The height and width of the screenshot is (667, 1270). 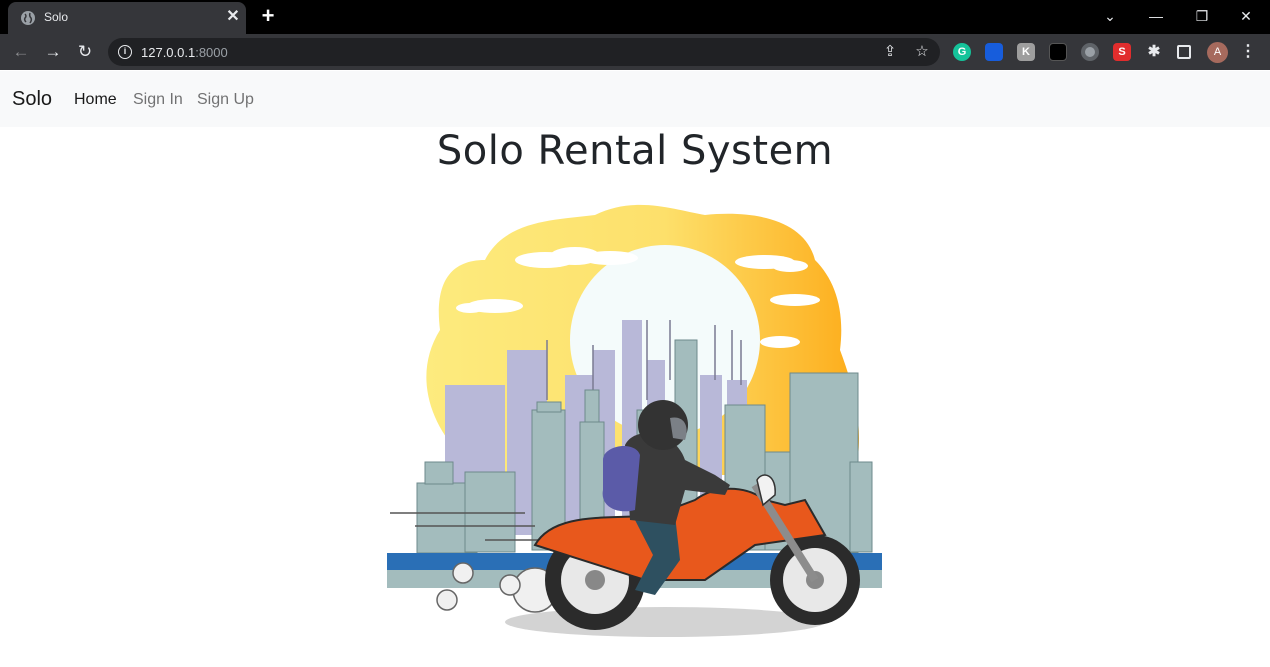 I want to click on tab-title: Solo, so click(x=56, y=17).